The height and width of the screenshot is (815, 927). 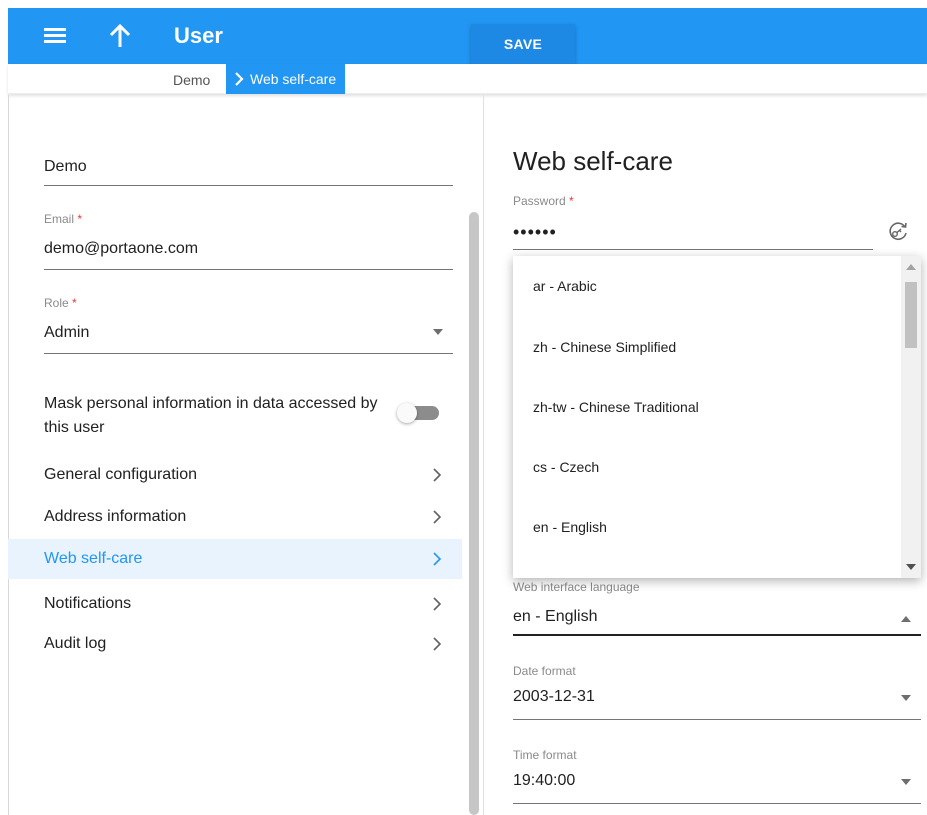 I want to click on role-value: Admin, so click(x=67, y=332).